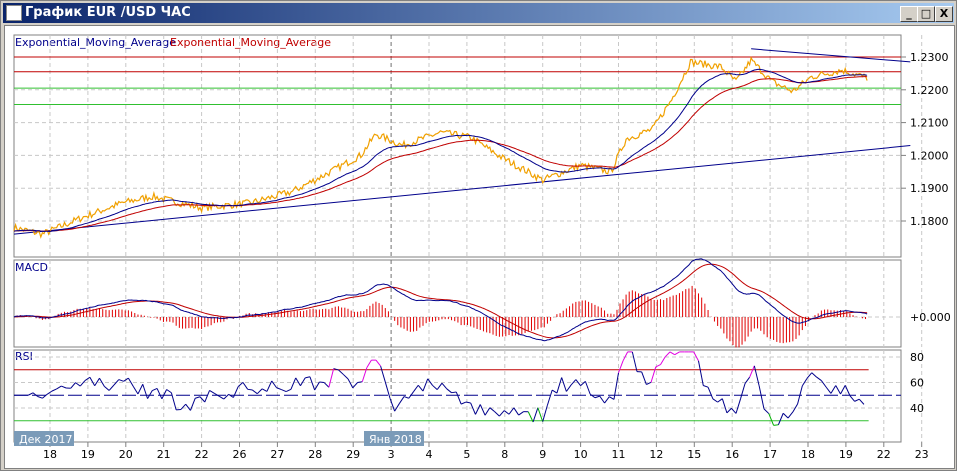 This screenshot has width=957, height=471. Describe the element at coordinates (944, 14) in the screenshot. I see `close-button: X` at that location.